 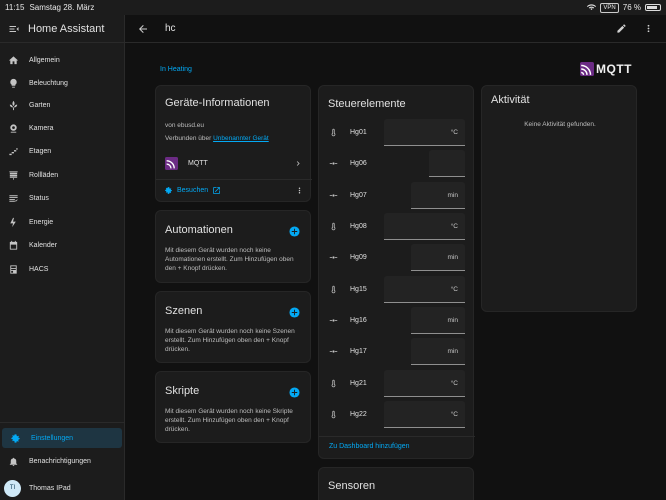 What do you see at coordinates (358, 383) in the screenshot?
I see `control-name: Hg21` at bounding box center [358, 383].